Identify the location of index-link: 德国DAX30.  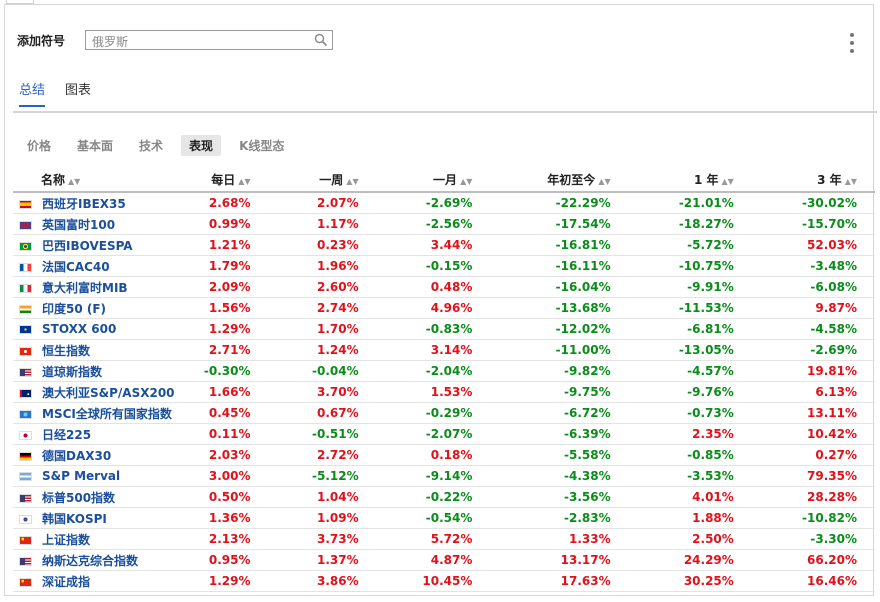
(76, 456).